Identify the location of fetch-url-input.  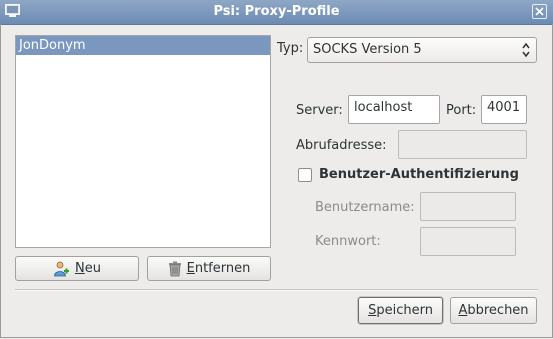
(462, 144).